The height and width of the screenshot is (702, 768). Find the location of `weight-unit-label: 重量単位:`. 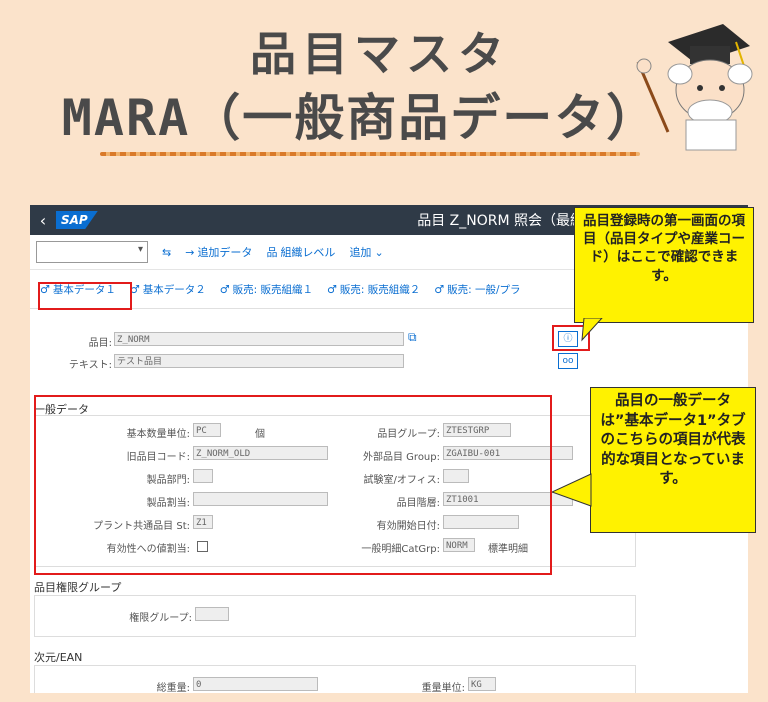

weight-unit-label: 重量単位: is located at coordinates (443, 688).